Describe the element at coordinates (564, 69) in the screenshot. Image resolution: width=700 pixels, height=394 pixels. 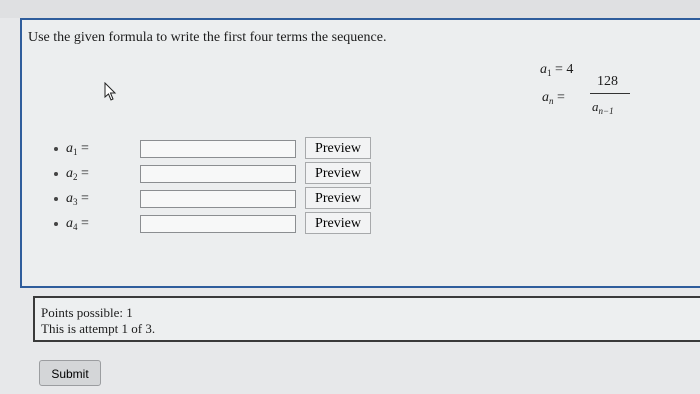
I see `formula-a1-eq: = 4` at that location.